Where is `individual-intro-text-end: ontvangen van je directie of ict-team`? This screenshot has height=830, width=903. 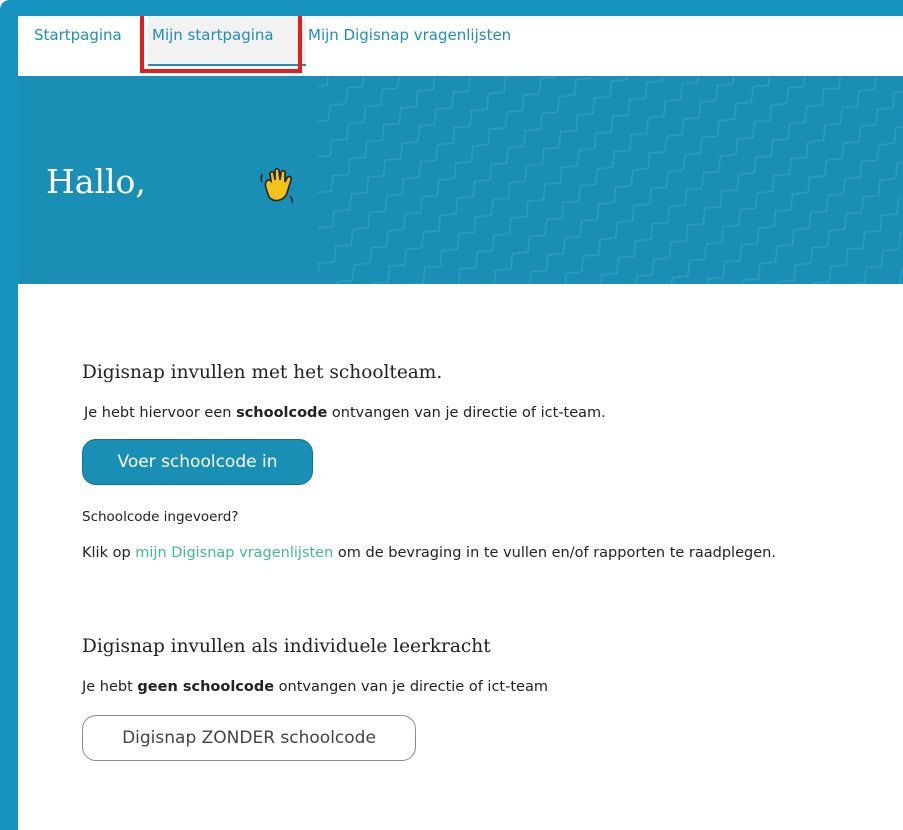 individual-intro-text-end: ontvangen van je directie of ict-team is located at coordinates (411, 687).